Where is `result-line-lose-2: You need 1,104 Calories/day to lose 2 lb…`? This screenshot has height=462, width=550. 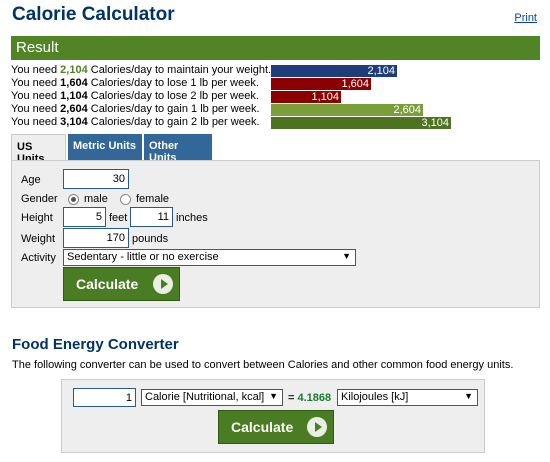
result-line-lose-2: You need 1,104 Calories/day to lose 2 lb… is located at coordinates (275, 96).